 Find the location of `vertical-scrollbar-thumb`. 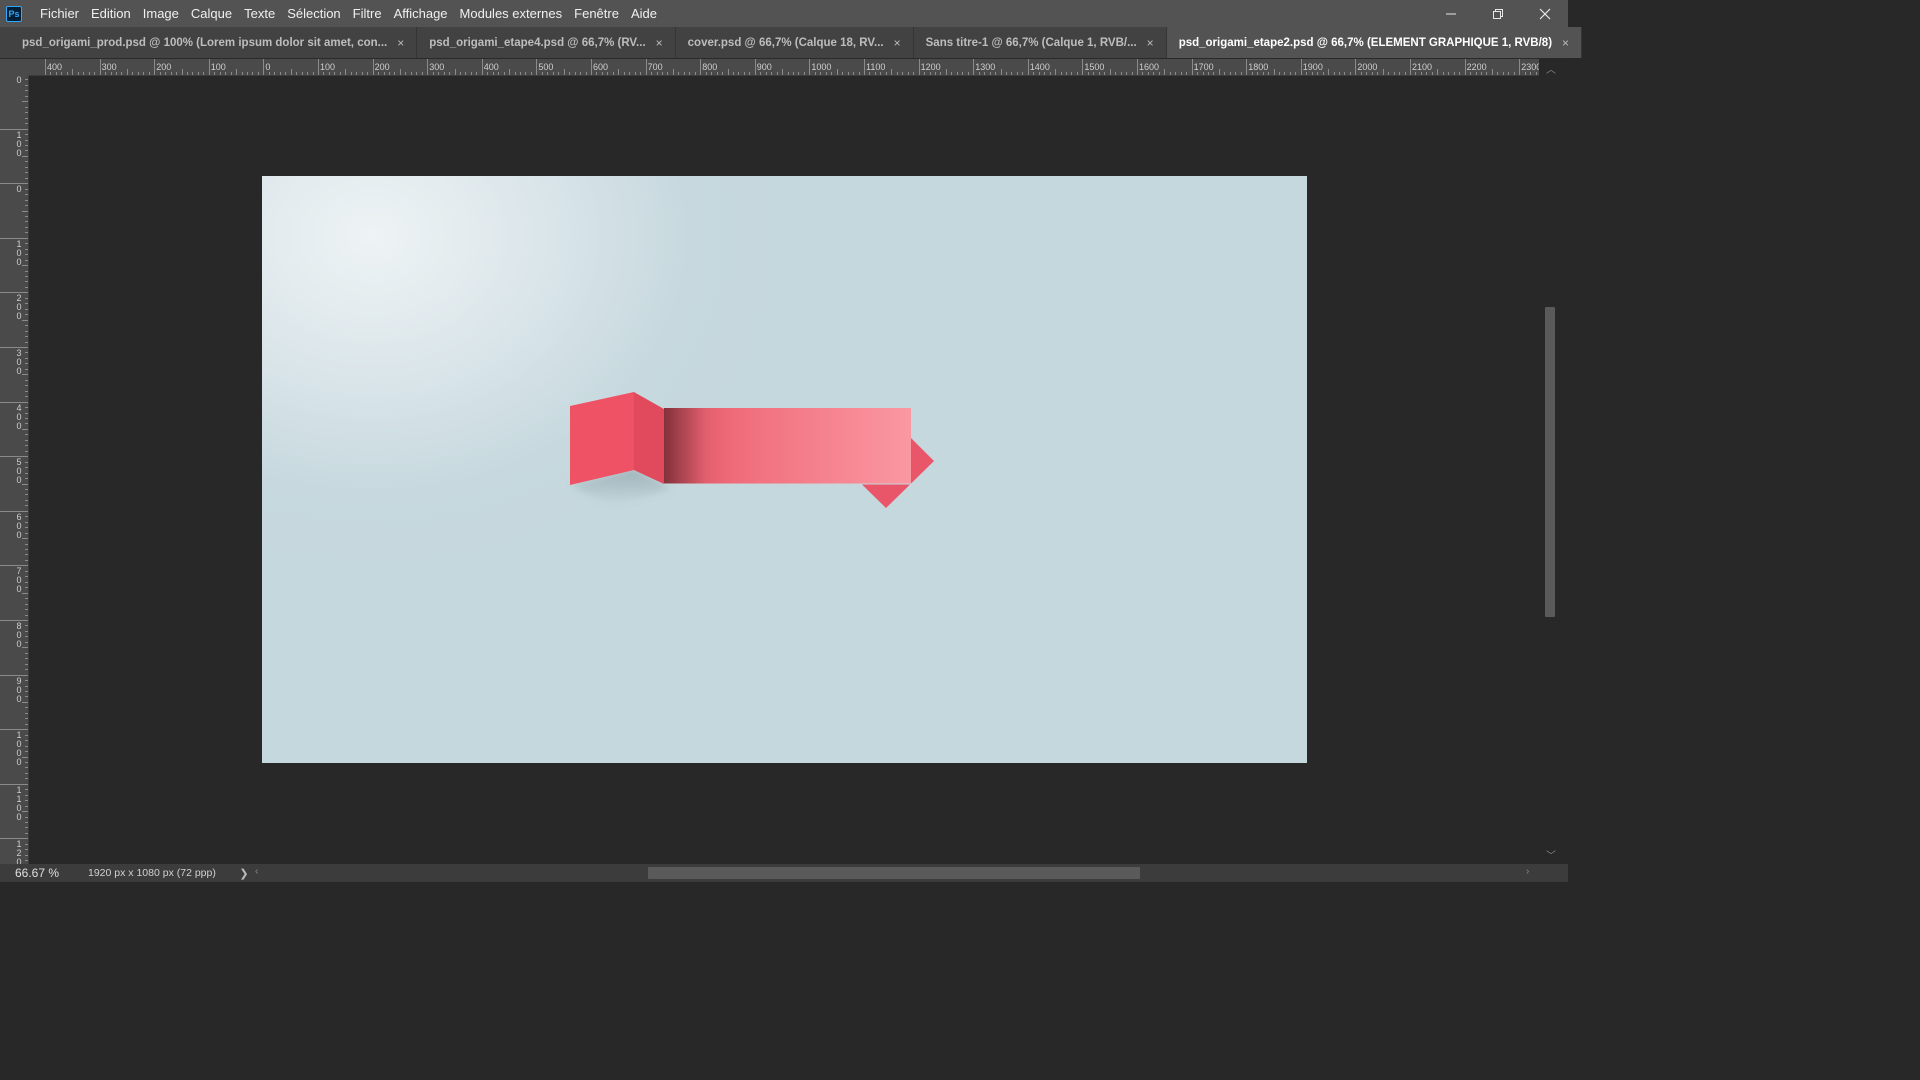

vertical-scrollbar-thumb is located at coordinates (1550, 462).